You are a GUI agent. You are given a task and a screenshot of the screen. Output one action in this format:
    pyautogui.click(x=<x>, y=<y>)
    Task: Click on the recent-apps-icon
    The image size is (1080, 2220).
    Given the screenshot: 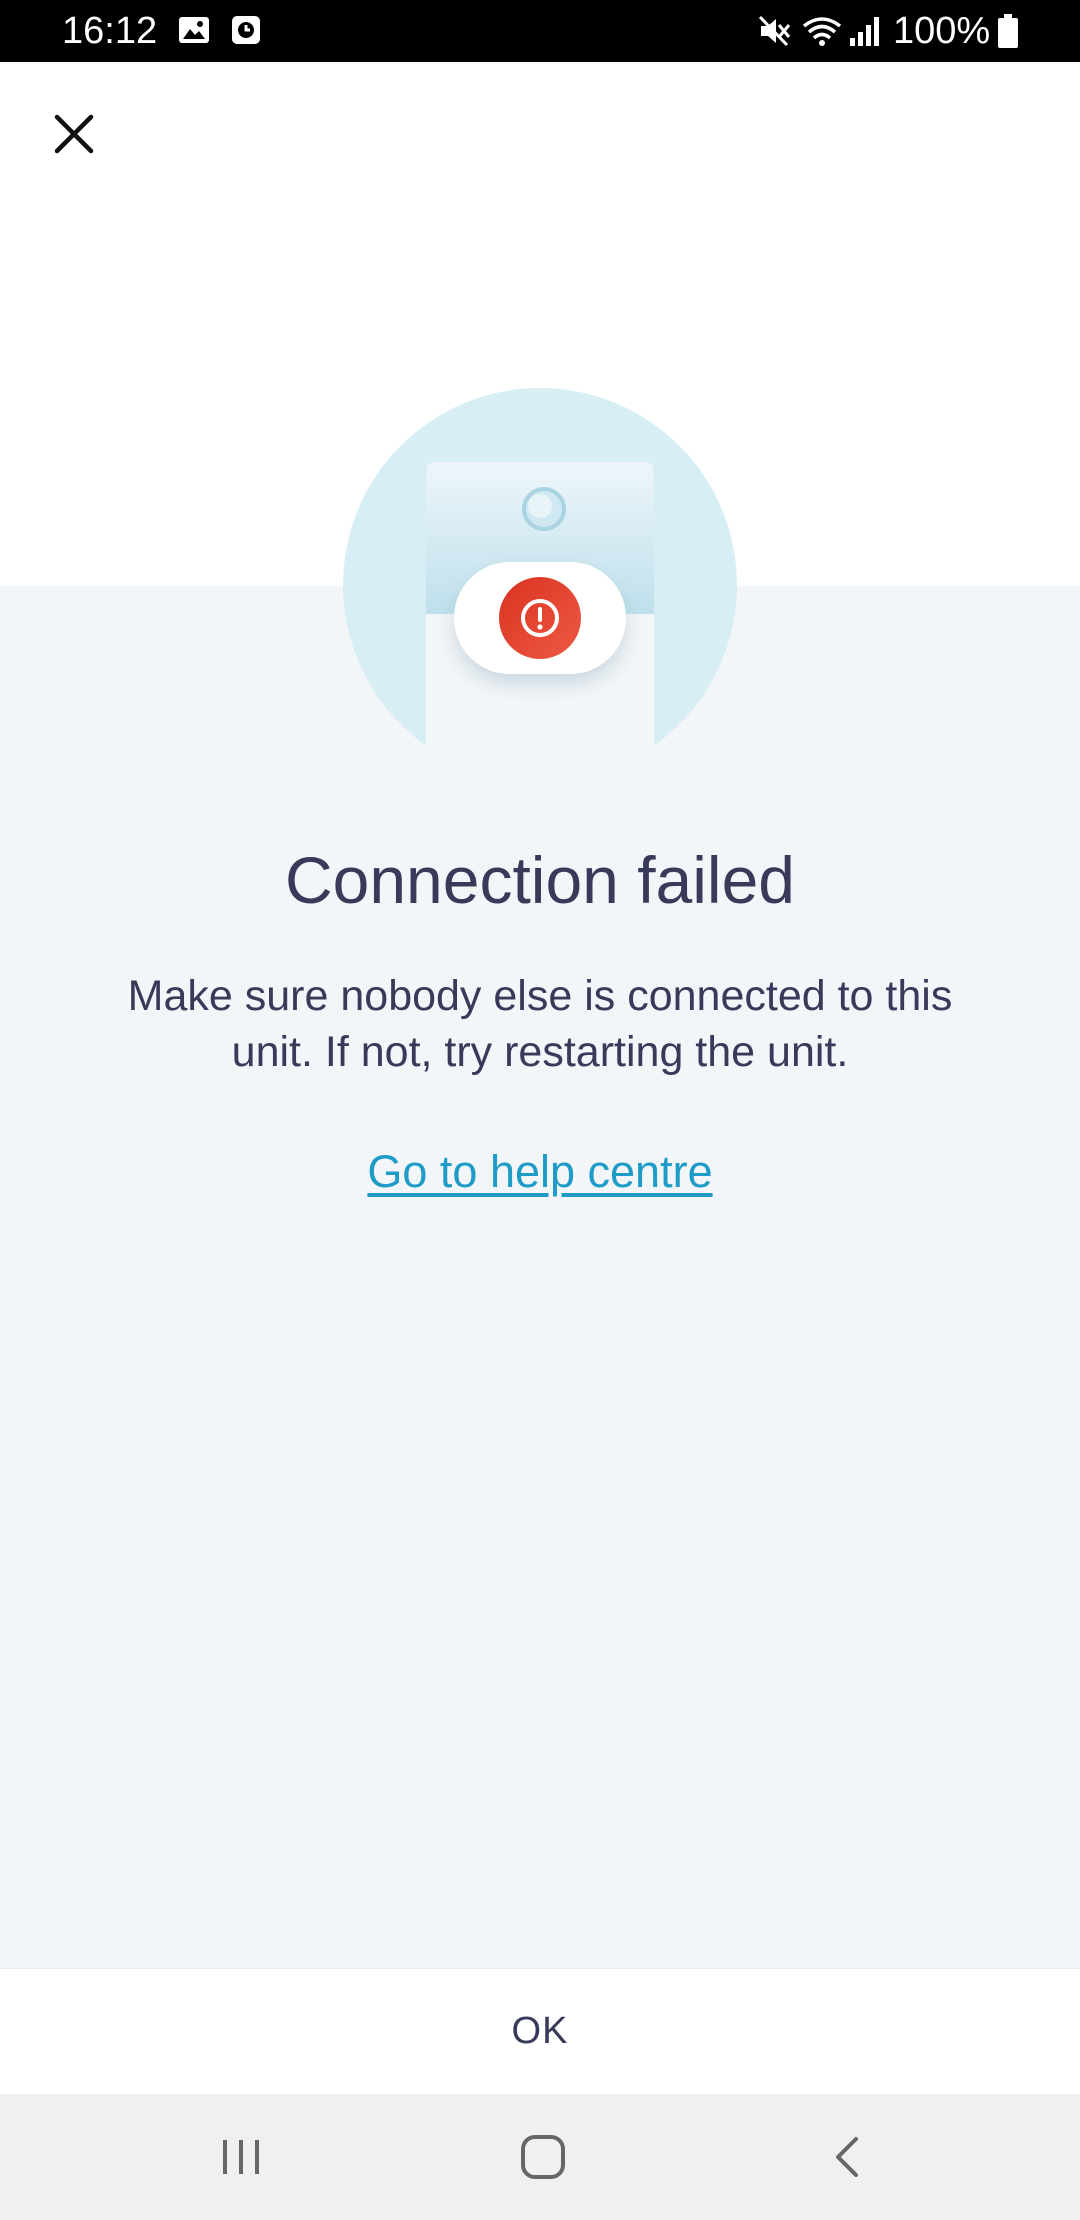 What is the action you would take?
    pyautogui.click(x=241, y=2157)
    